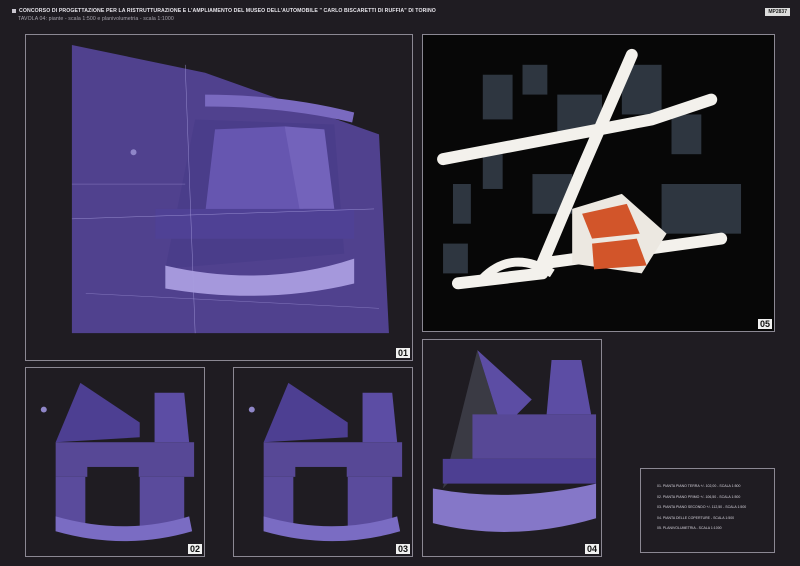  What do you see at coordinates (194, 549) in the screenshot?
I see `panel-number: 02` at bounding box center [194, 549].